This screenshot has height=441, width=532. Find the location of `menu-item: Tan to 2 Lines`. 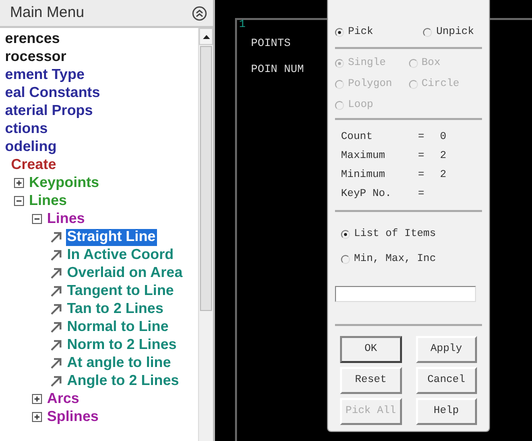

menu-item: Tan to 2 Lines is located at coordinates (115, 309).